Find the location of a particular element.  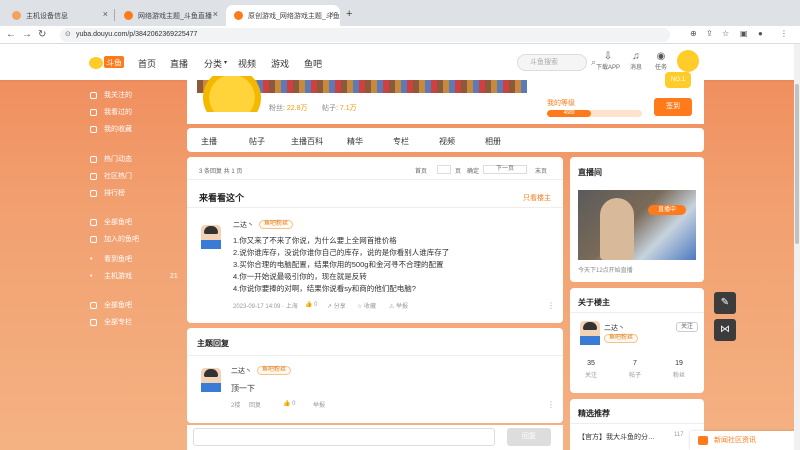

more-options-icon: ⋮ is located at coordinates (551, 305).